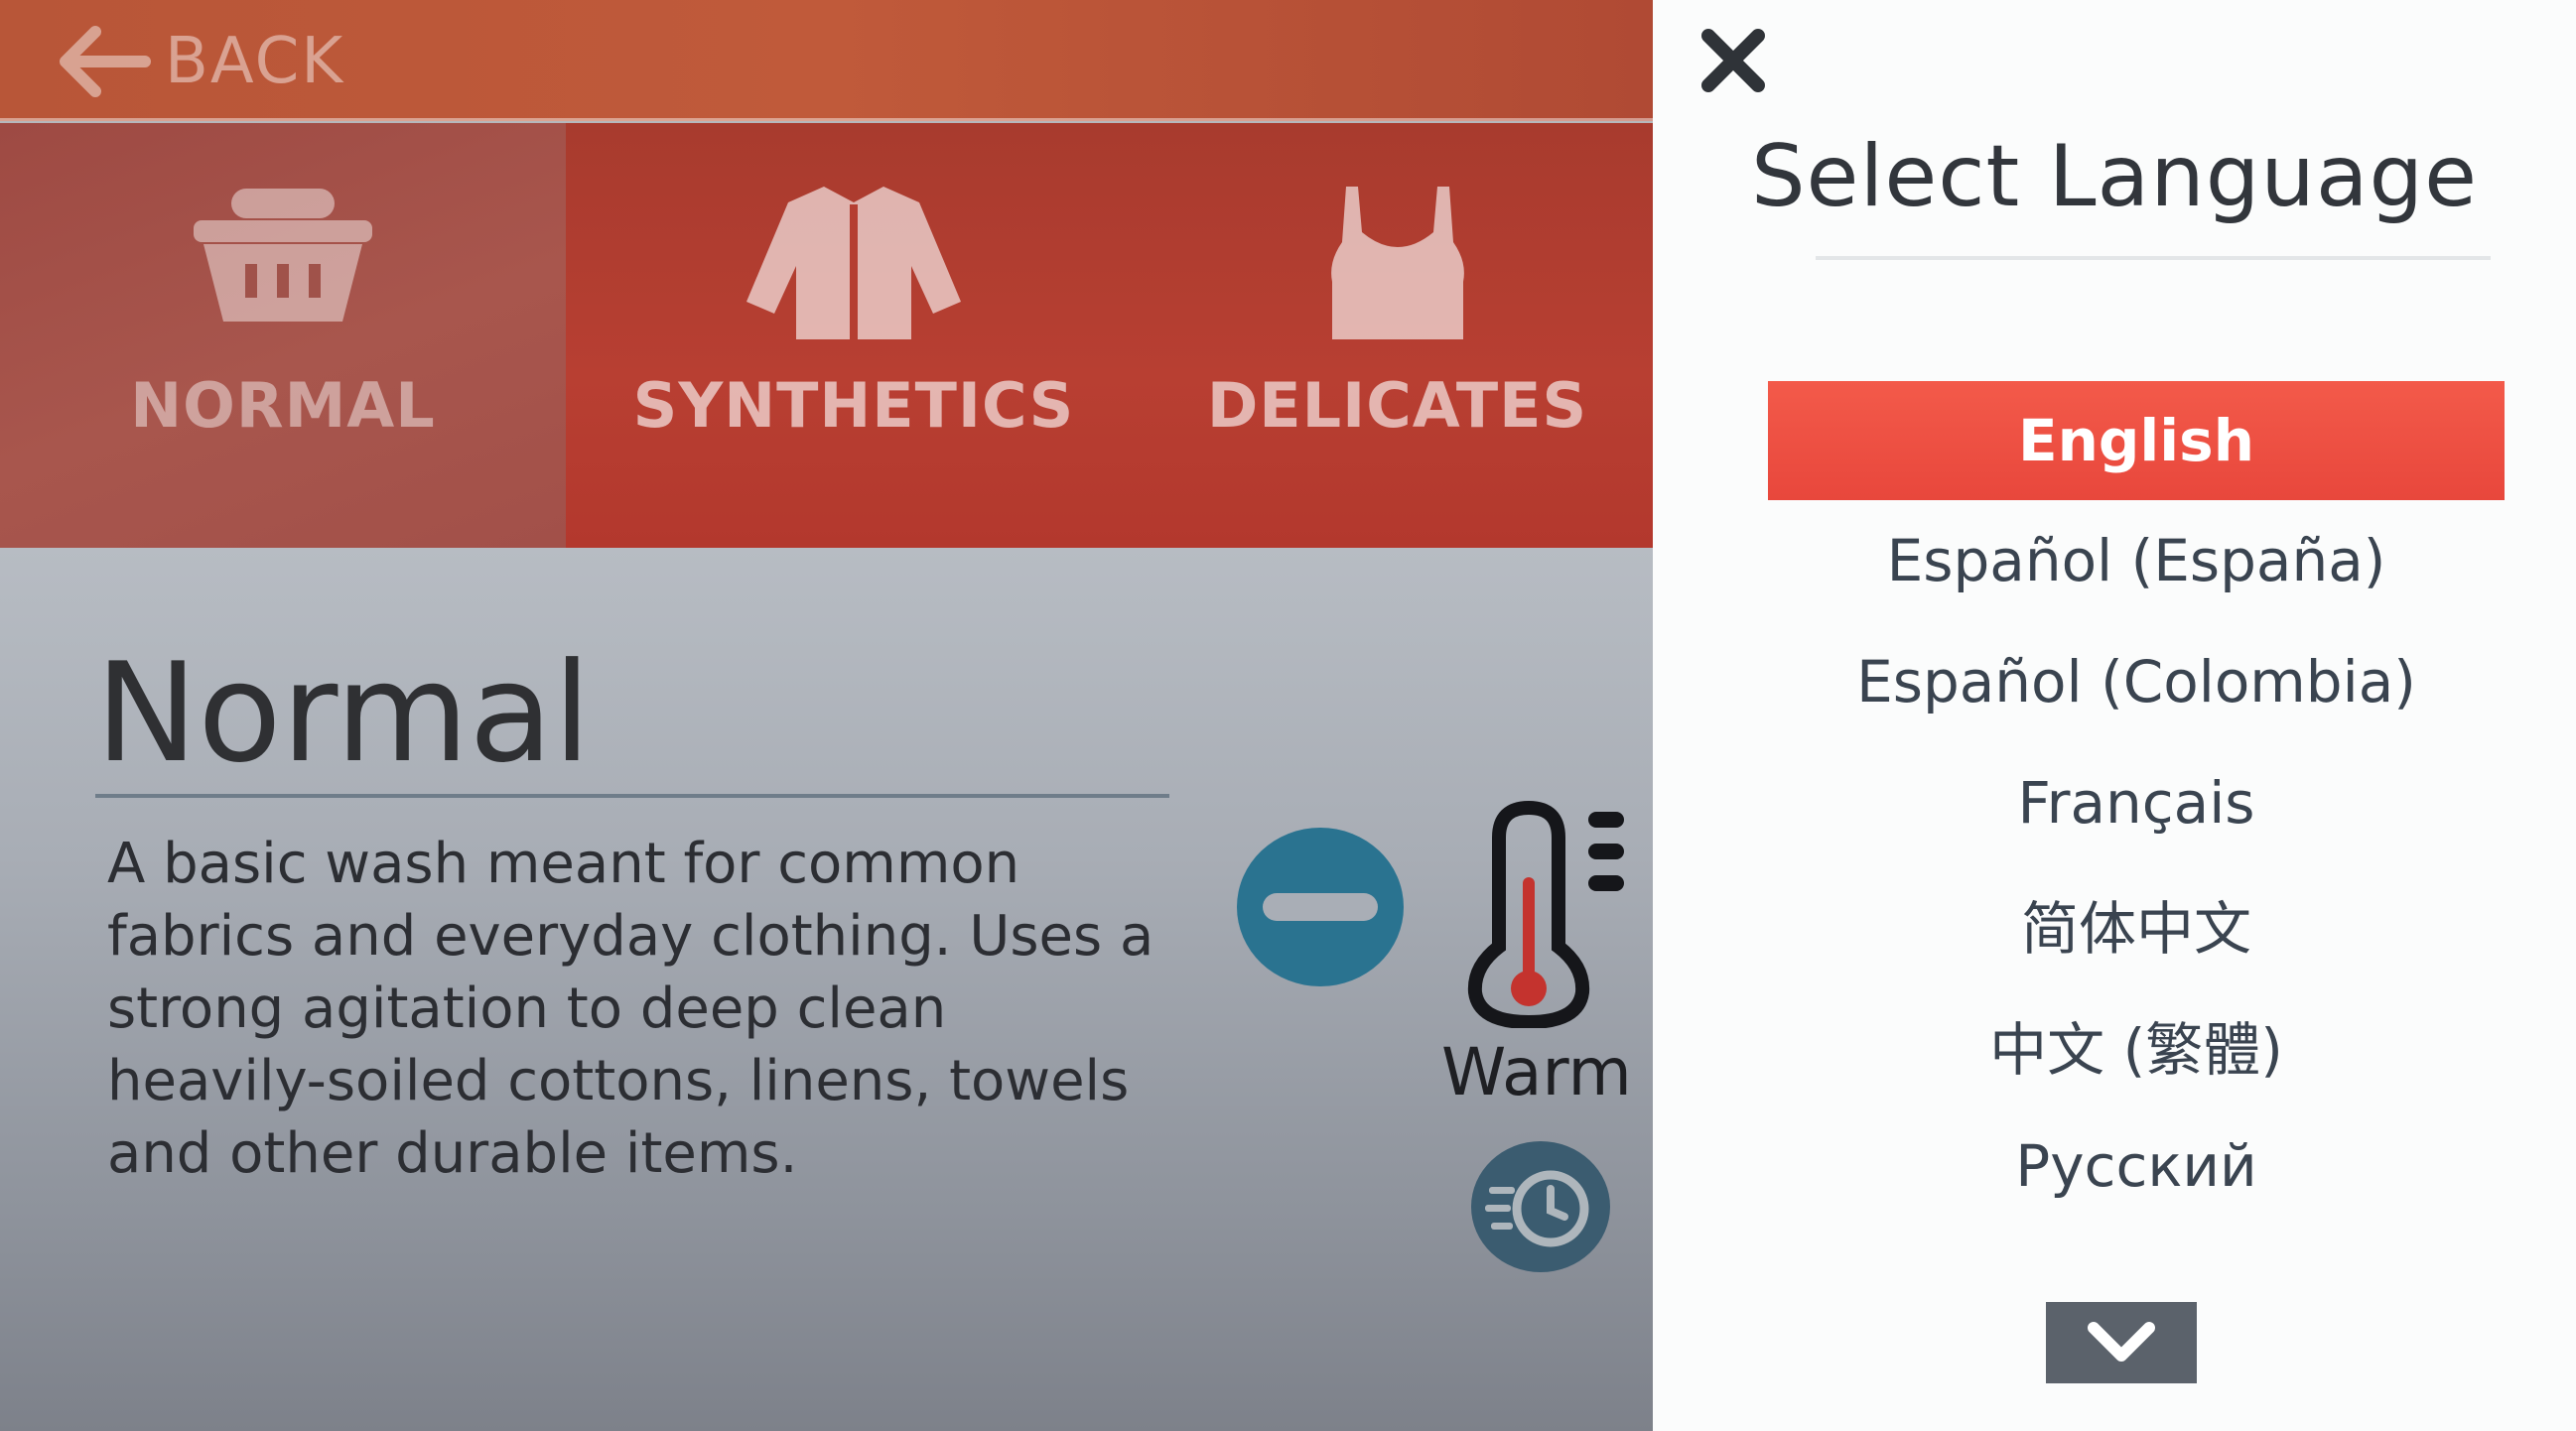  What do you see at coordinates (255, 62) in the screenshot?
I see `back-label: BACK` at bounding box center [255, 62].